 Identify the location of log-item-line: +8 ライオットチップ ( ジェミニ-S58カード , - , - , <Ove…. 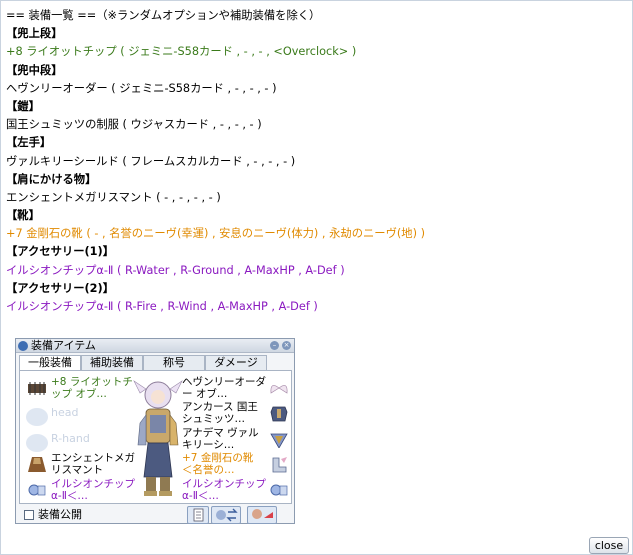
(181, 52).